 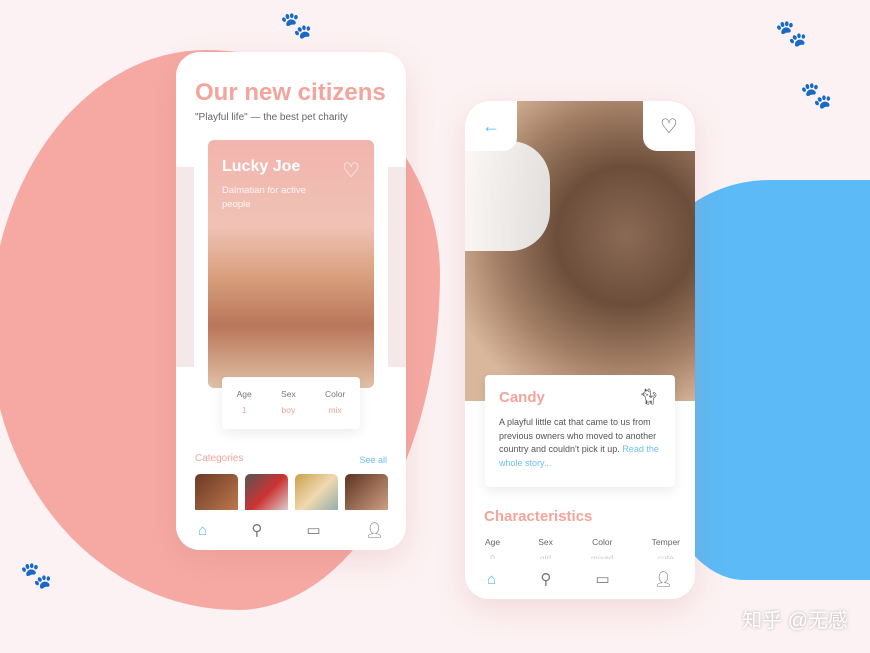 I want to click on stat-label: Color, so click(x=335, y=394).